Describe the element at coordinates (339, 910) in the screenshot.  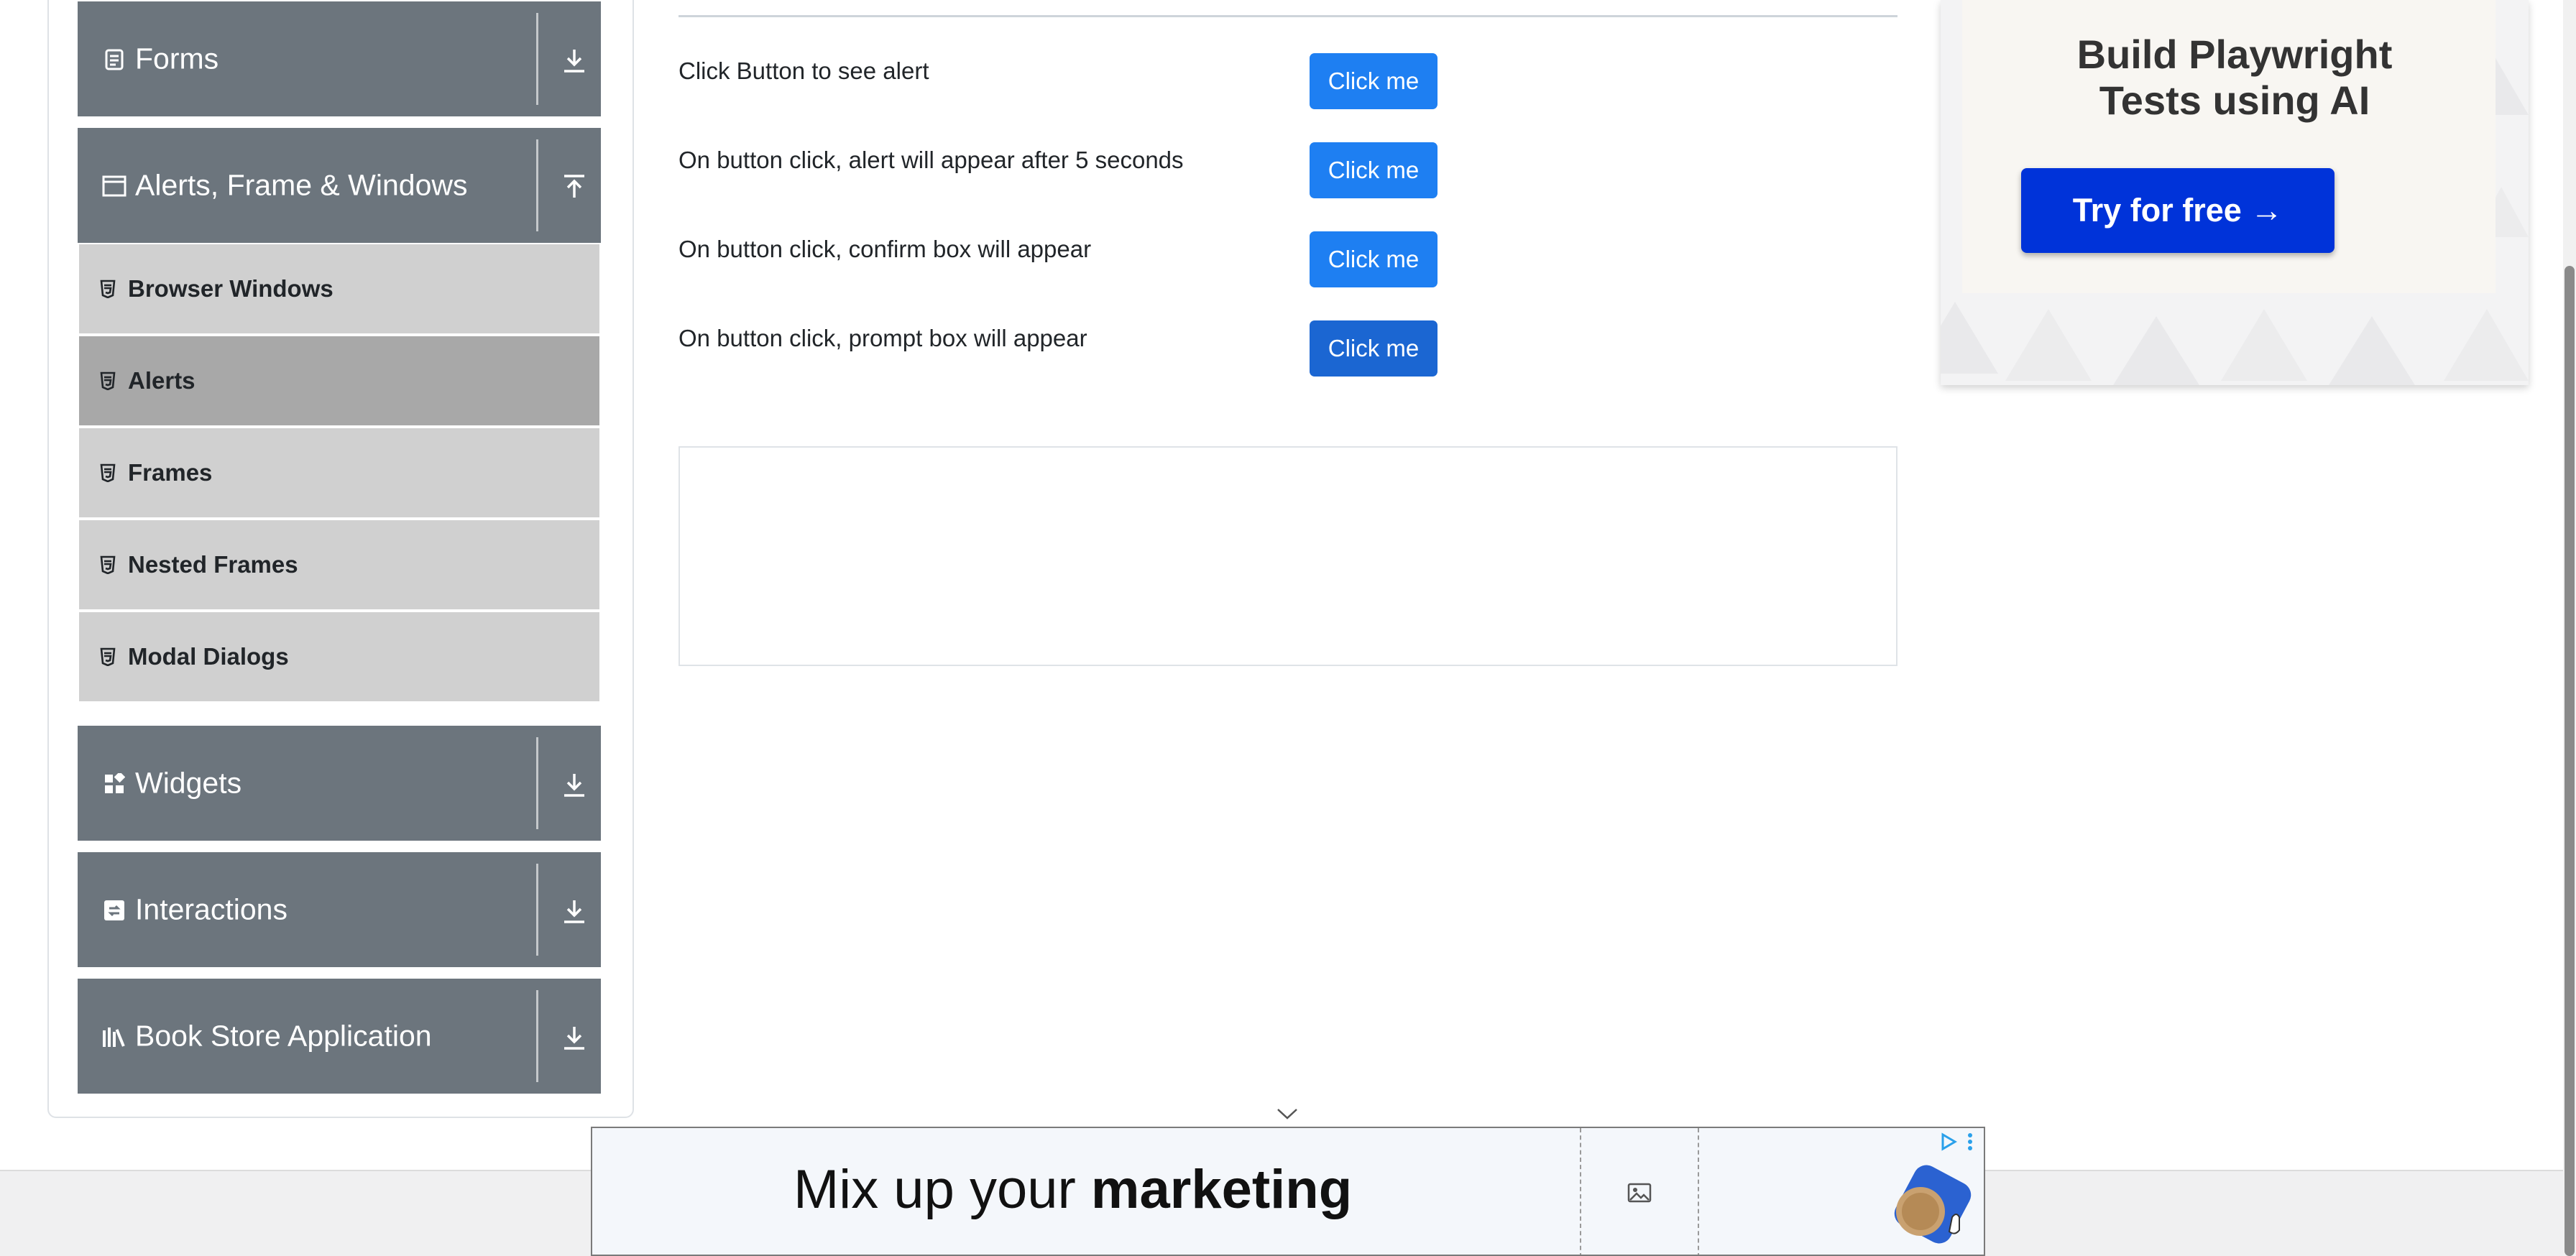
I see `group-header-interactions: Interactions` at that location.